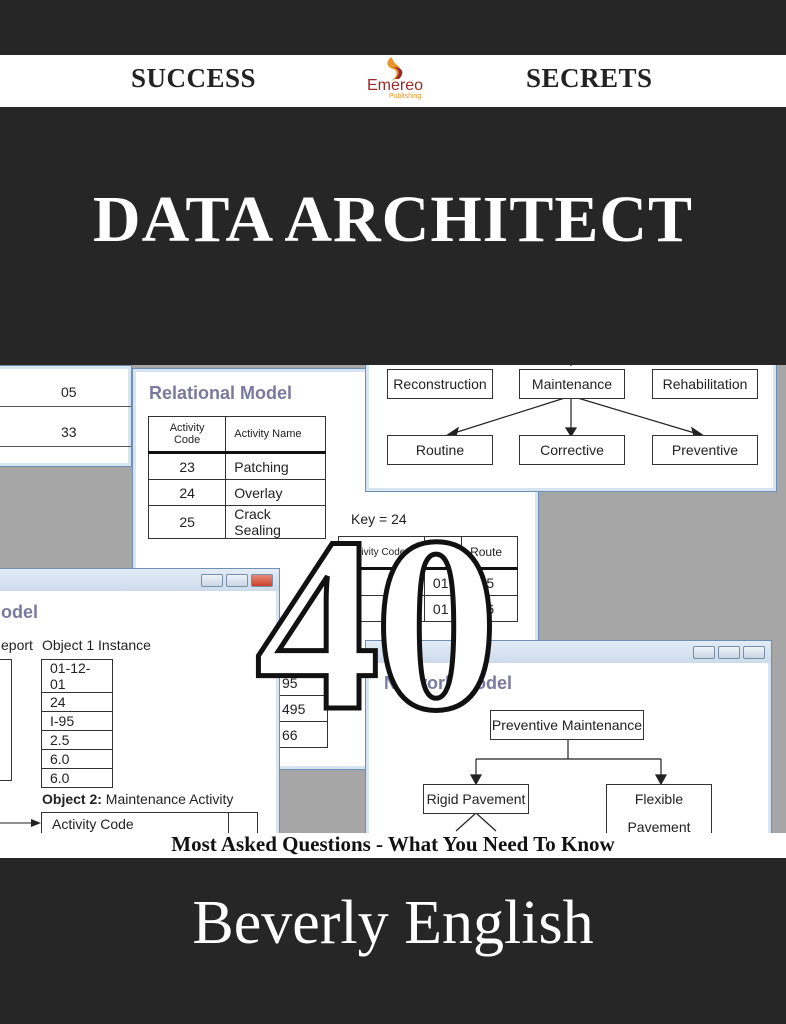 This screenshot has height=1024, width=786. Describe the element at coordinates (589, 78) in the screenshot. I see `series-word-right: SECRETS` at that location.